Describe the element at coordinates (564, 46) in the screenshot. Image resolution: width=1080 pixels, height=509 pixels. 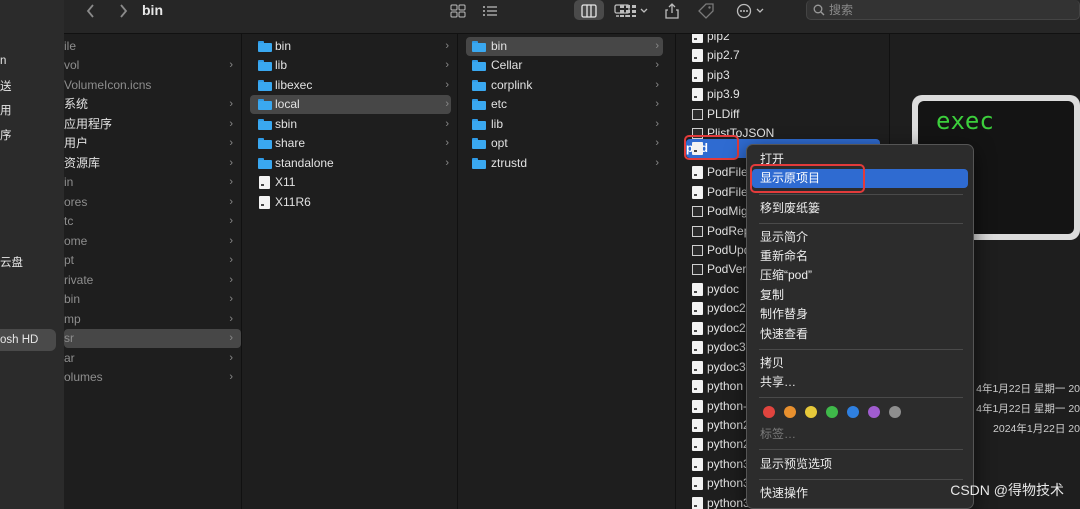
I see `list-item-selected: bin ›` at that location.